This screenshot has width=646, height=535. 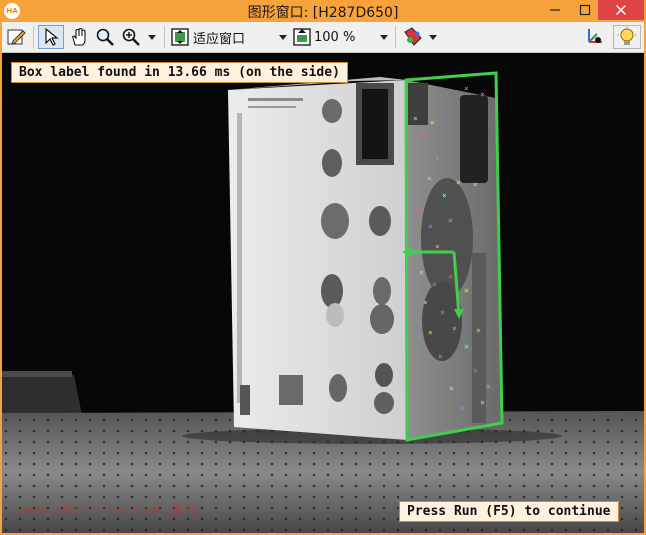 I want to click on pan-hand-icon, so click(x=79, y=36).